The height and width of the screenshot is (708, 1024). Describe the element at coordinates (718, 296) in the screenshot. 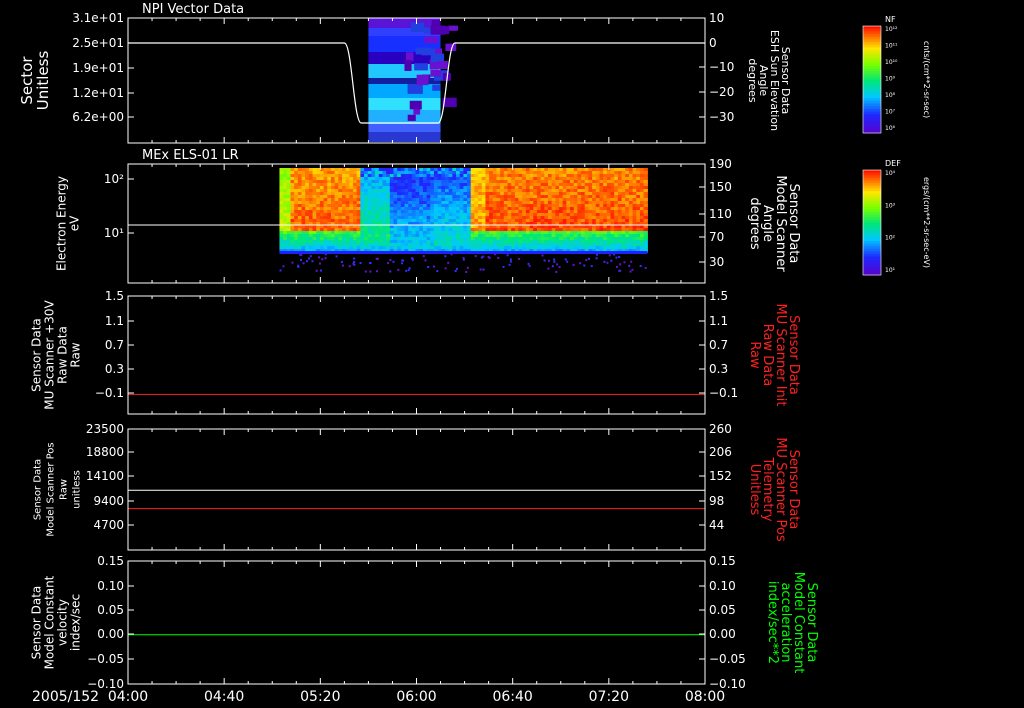

I see `right-tick-label: 1.5` at that location.